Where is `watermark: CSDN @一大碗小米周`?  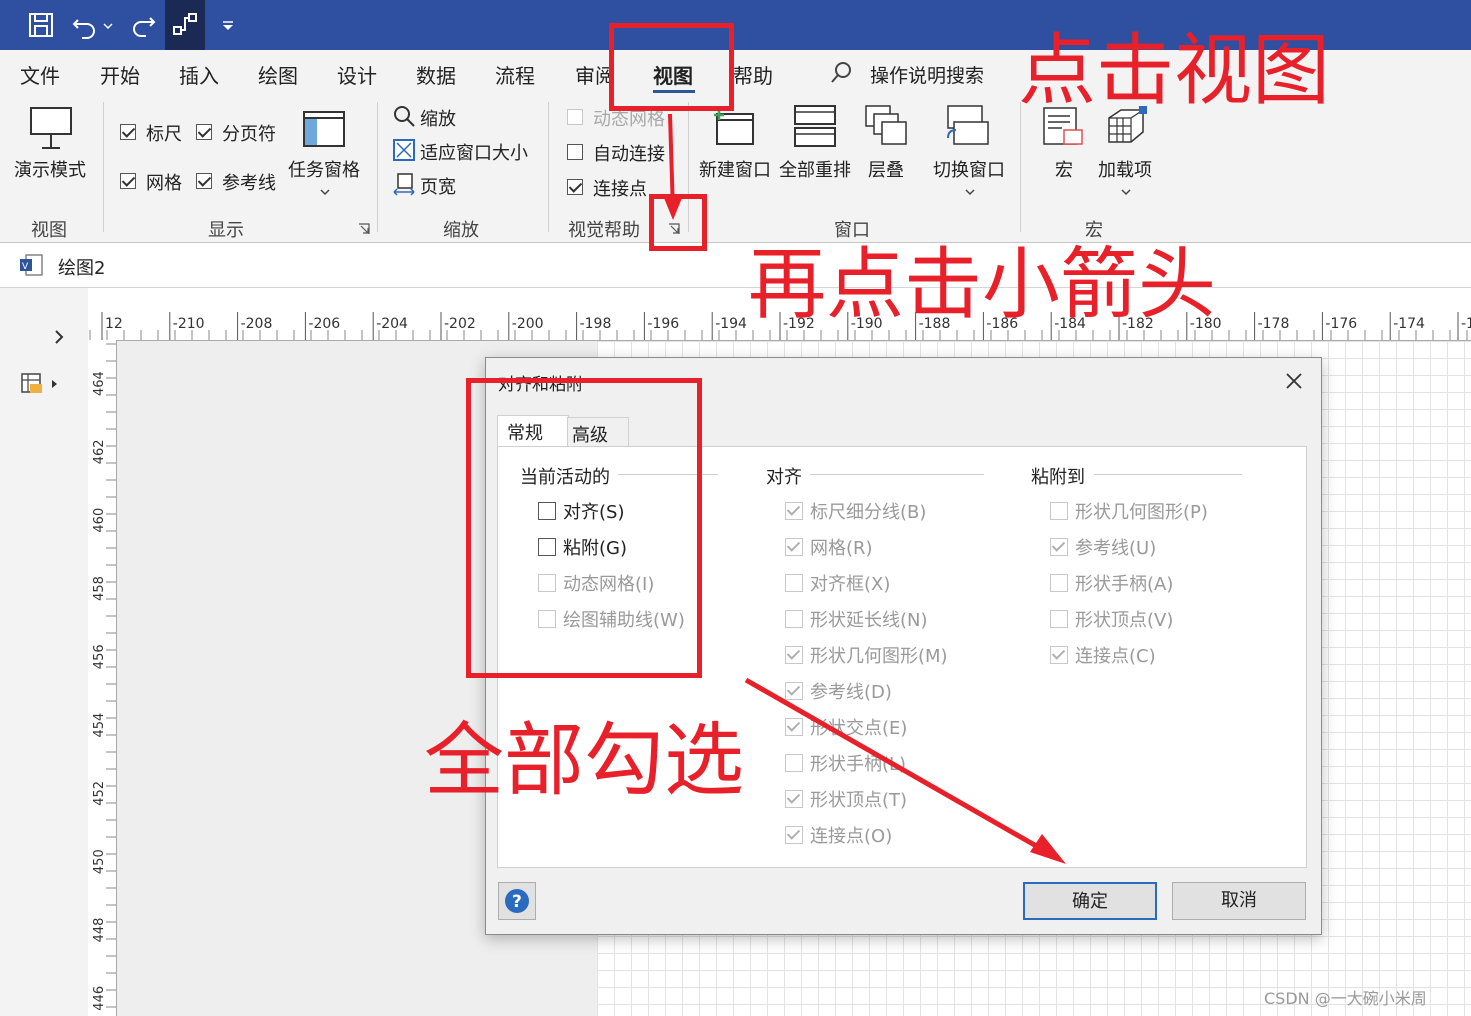 watermark: CSDN @一大碗小米周 is located at coordinates (1345, 998).